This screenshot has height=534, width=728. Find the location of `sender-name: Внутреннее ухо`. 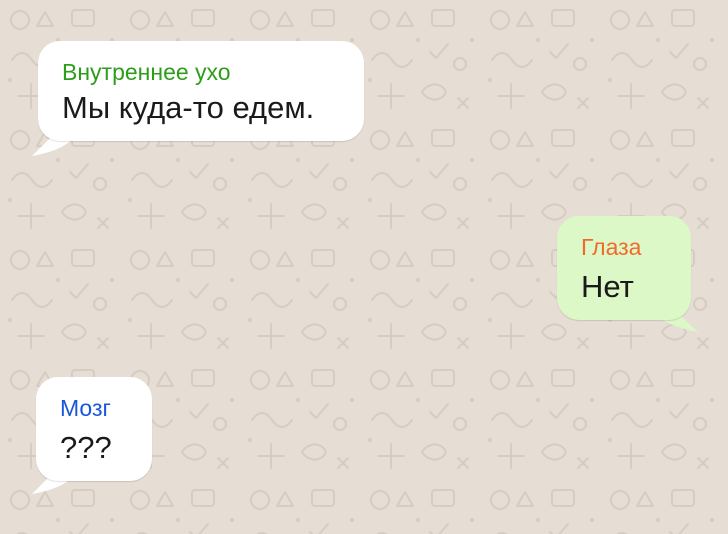

sender-name: Внутреннее ухо is located at coordinates (146, 72).